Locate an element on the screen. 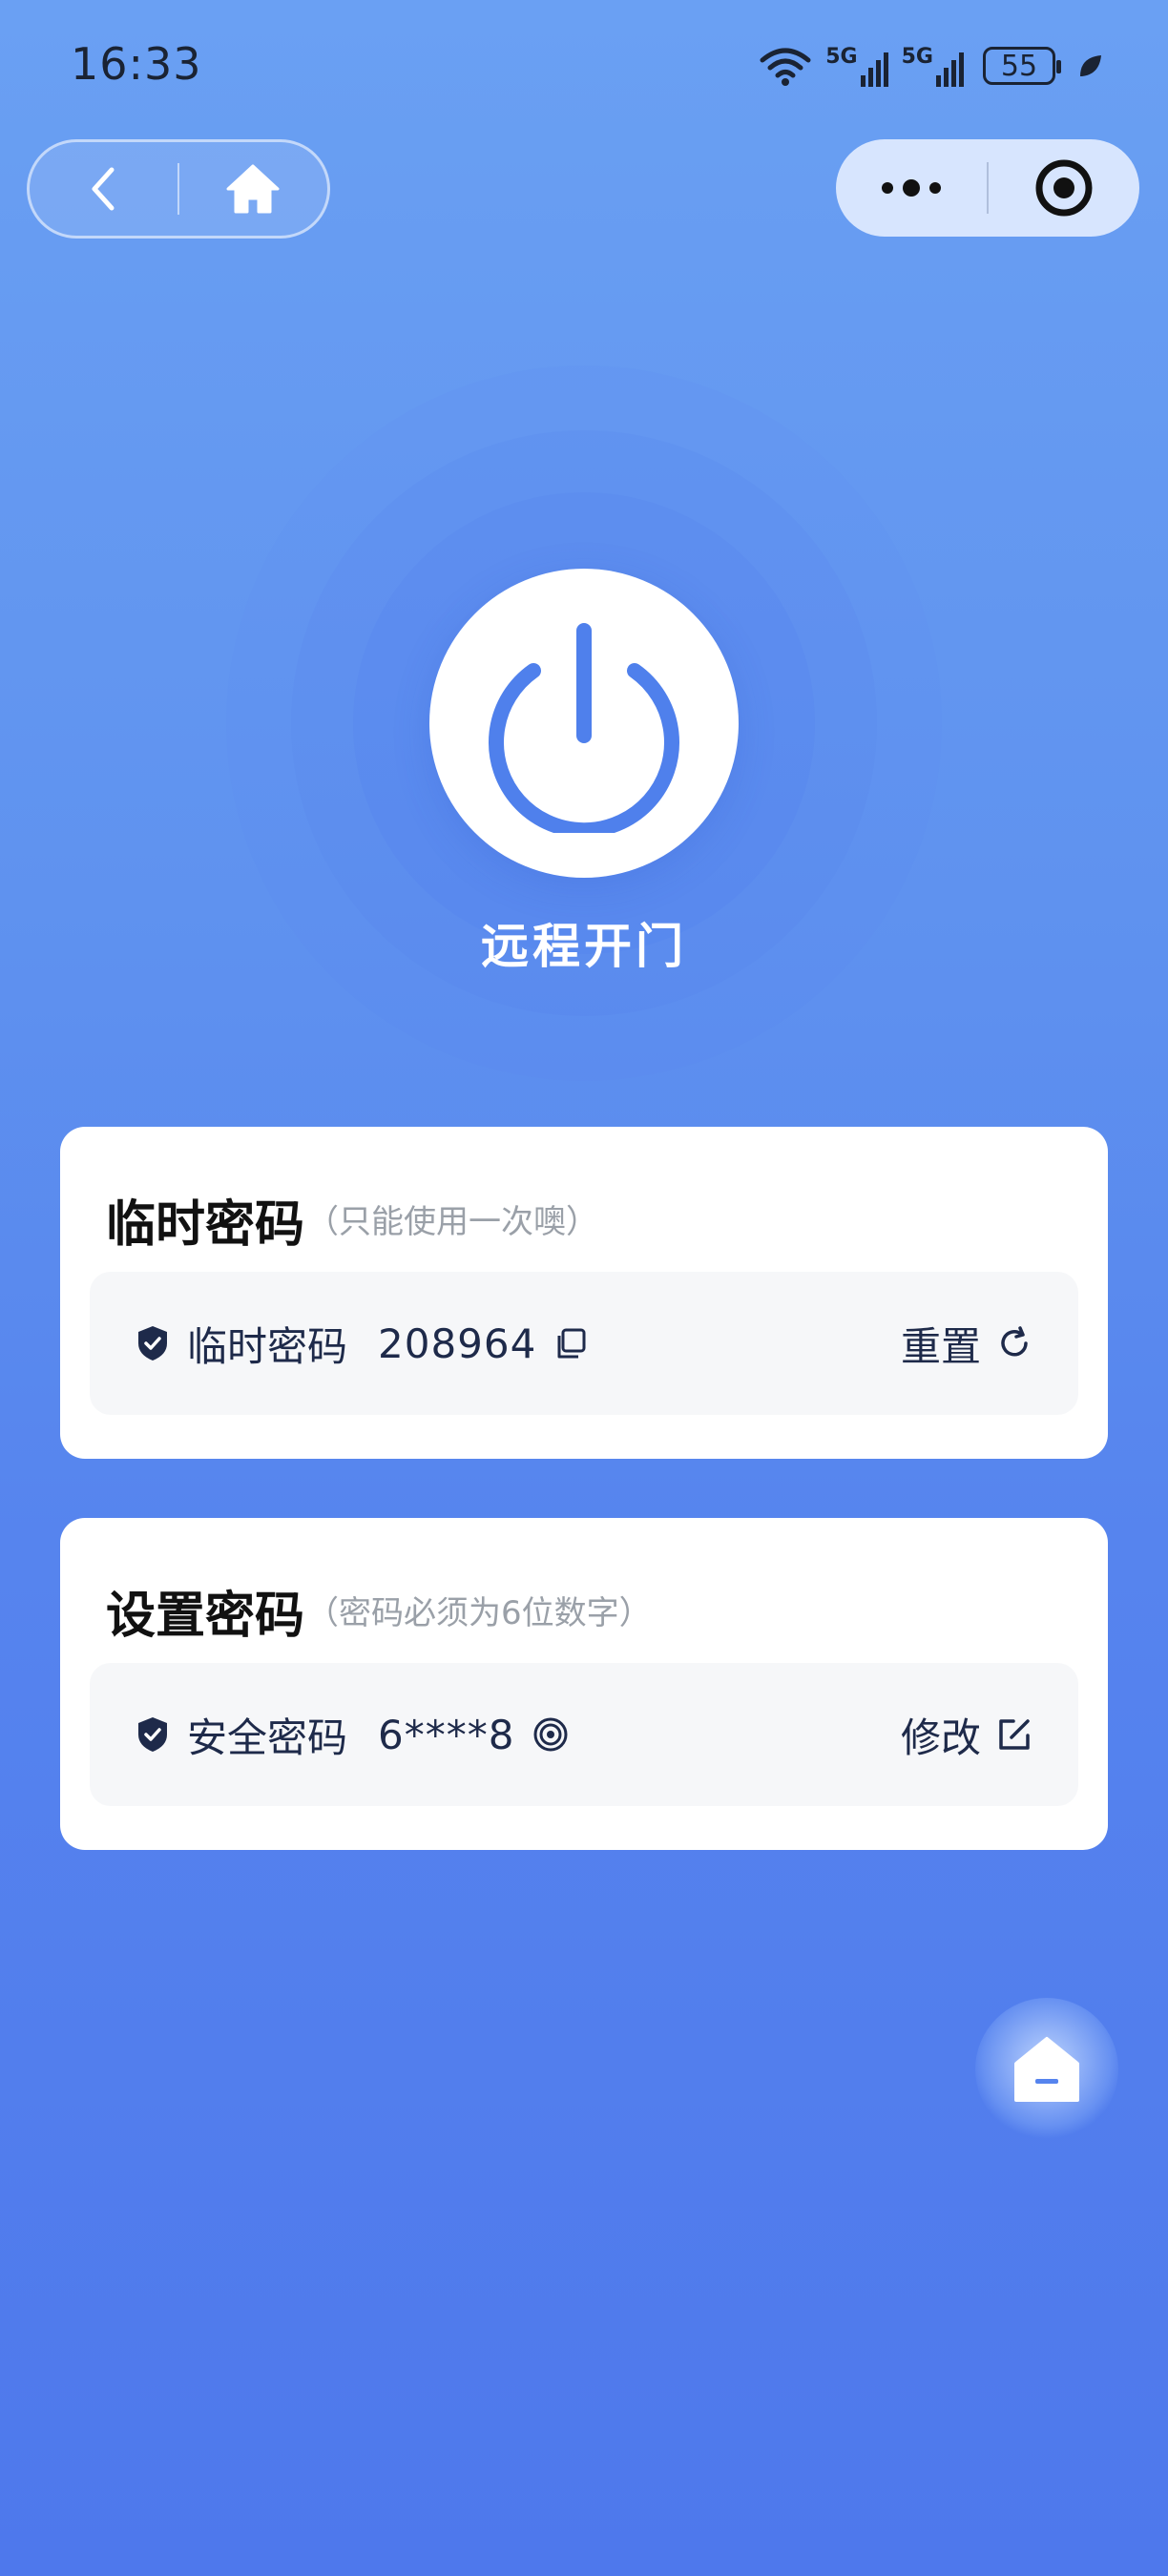  status-icons: 5G 5G 55 is located at coordinates (932, 66).